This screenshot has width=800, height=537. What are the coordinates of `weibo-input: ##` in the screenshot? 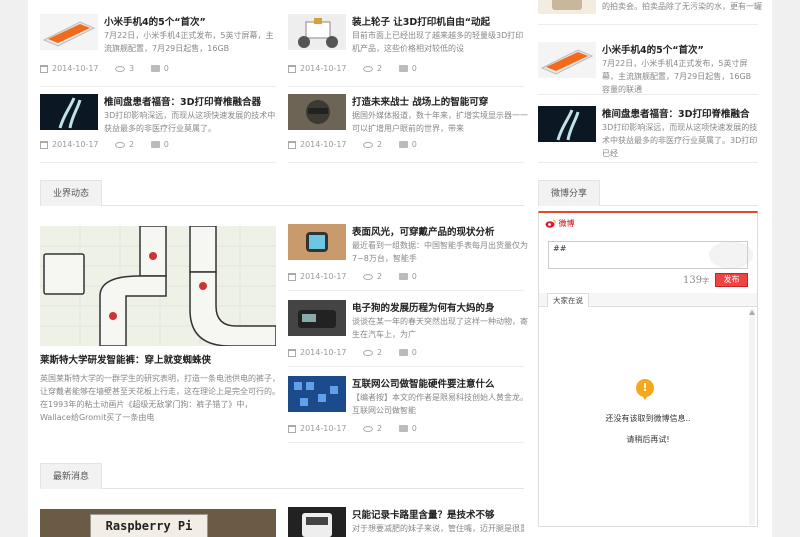 It's located at (648, 255).